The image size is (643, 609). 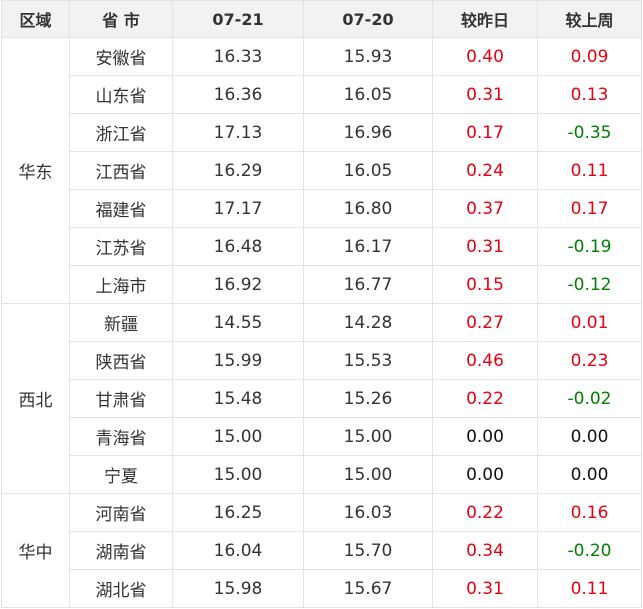 What do you see at coordinates (368, 322) in the screenshot?
I see `price-date2-cell: 14.28` at bounding box center [368, 322].